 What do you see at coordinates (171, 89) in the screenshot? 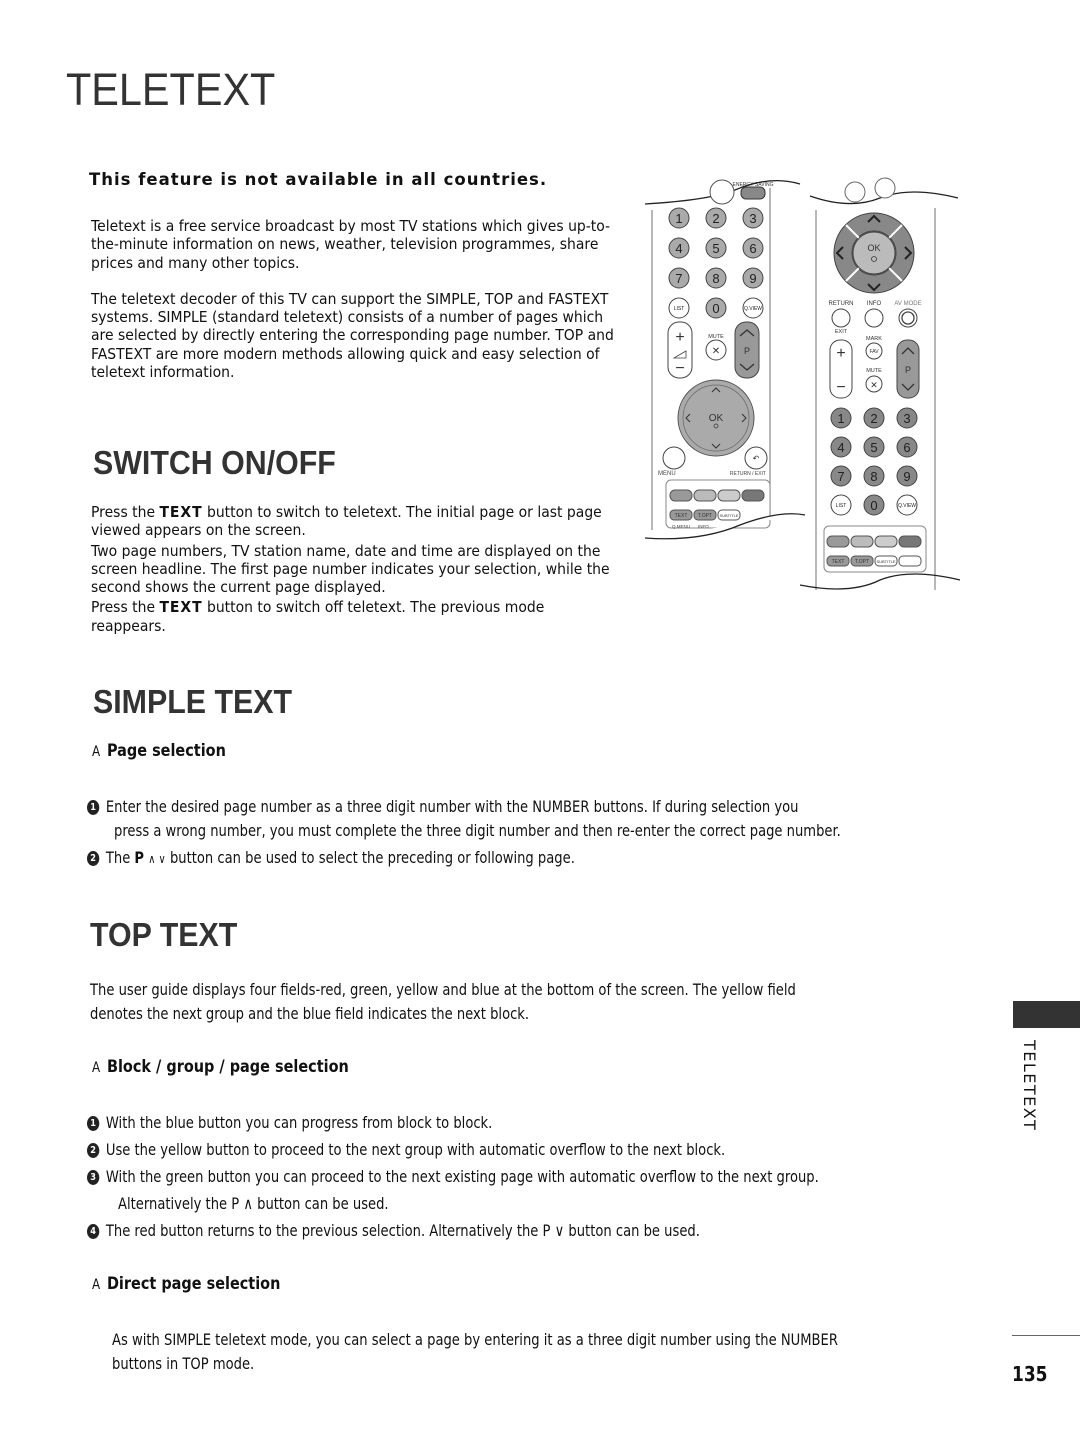
I see `page-title: TELETEXT` at bounding box center [171, 89].